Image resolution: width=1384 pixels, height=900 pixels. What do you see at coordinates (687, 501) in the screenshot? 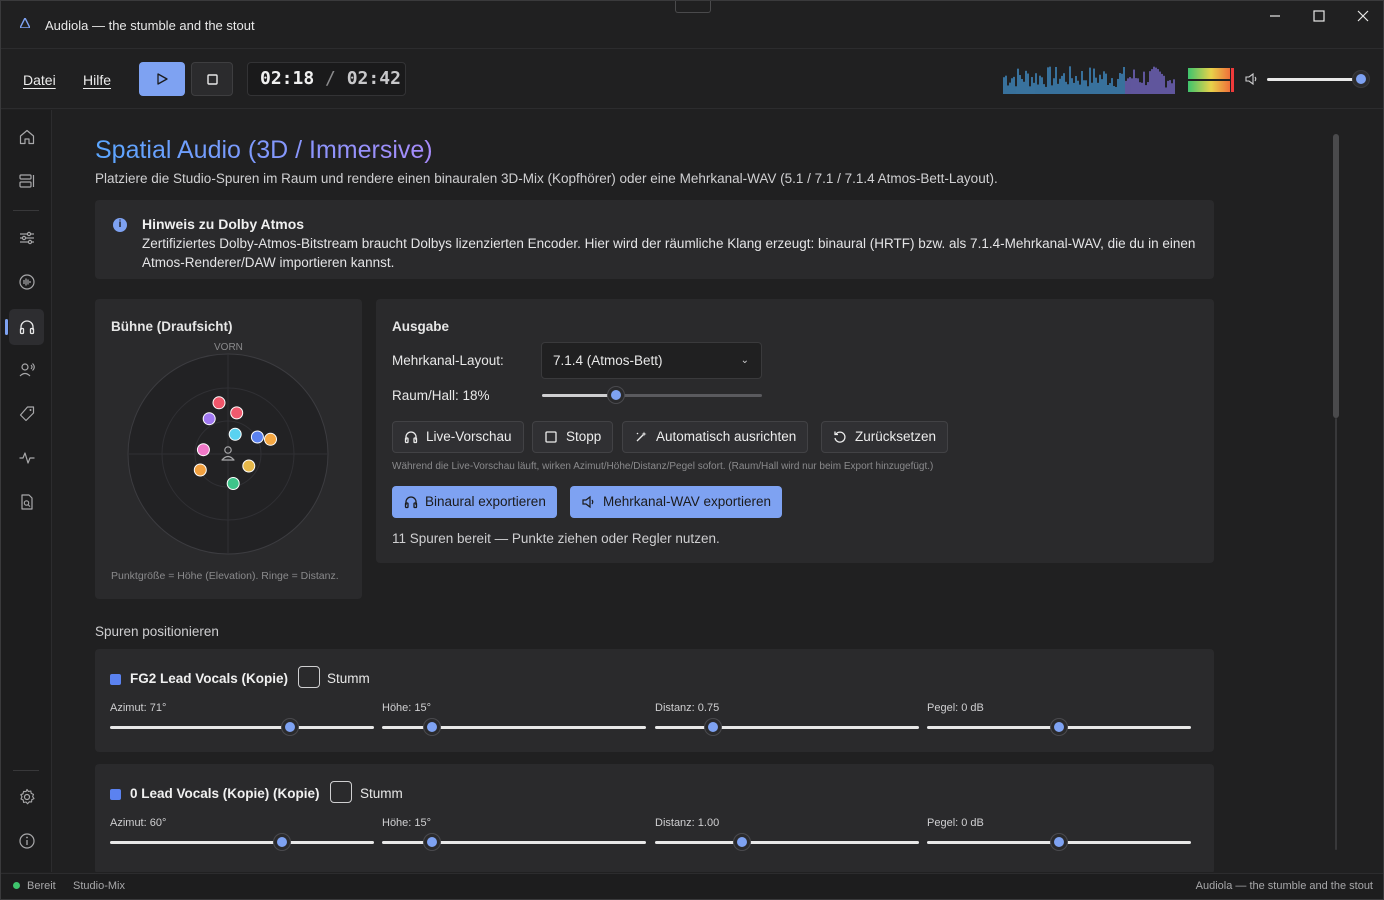
I see `export-multichannel-label: Mehrkanal-WAV exportieren` at bounding box center [687, 501].